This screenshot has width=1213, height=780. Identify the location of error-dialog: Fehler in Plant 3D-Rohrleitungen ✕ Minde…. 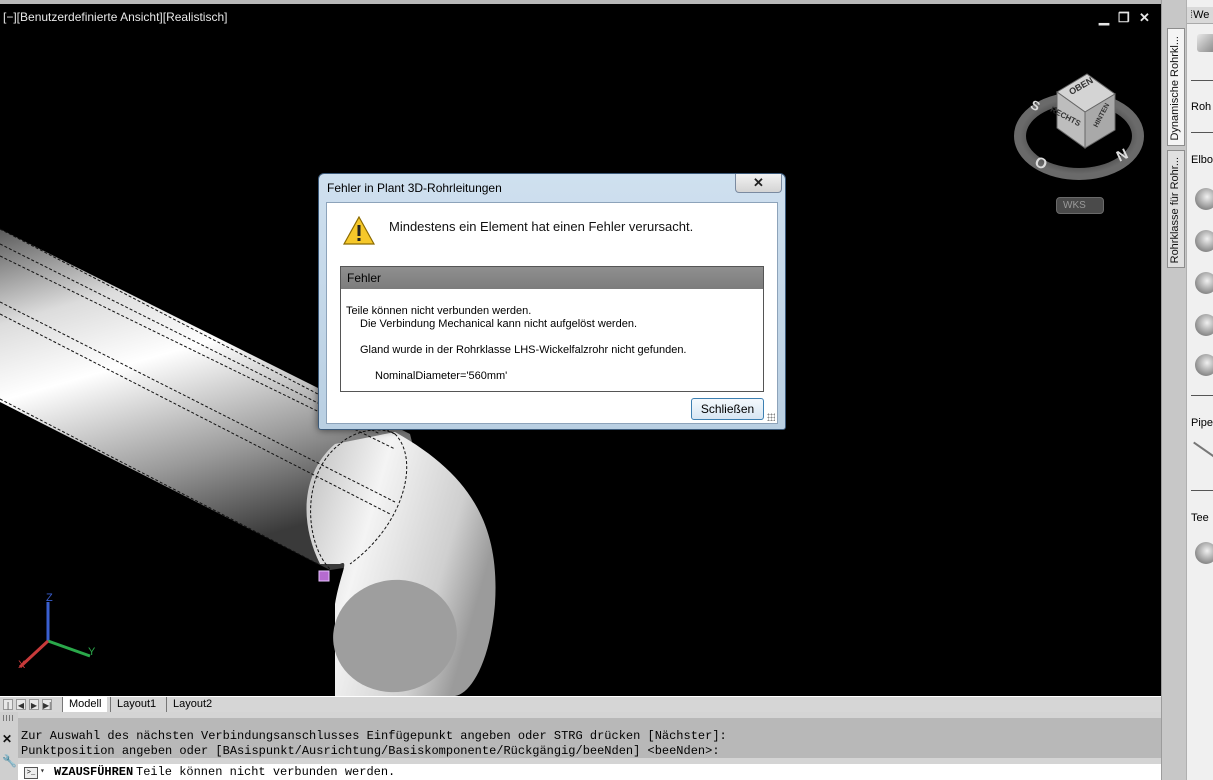
(552, 301).